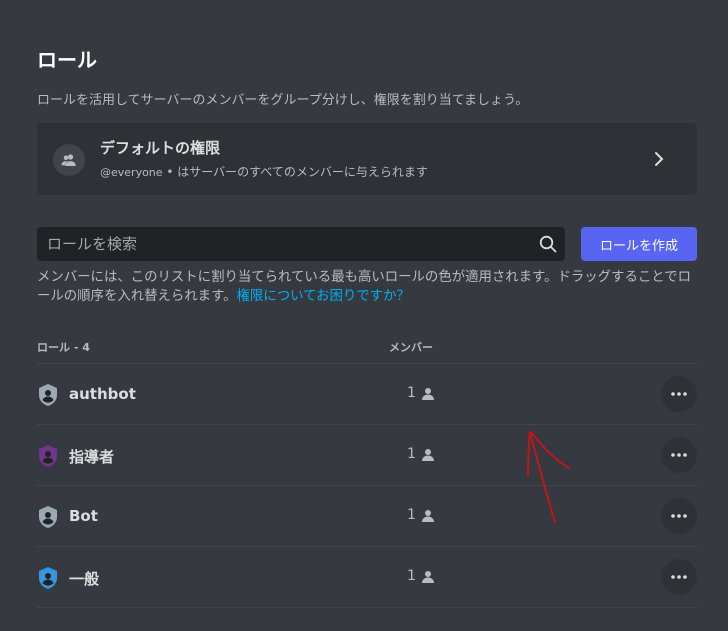  Describe the element at coordinates (282, 244) in the screenshot. I see `role-search-input` at that location.